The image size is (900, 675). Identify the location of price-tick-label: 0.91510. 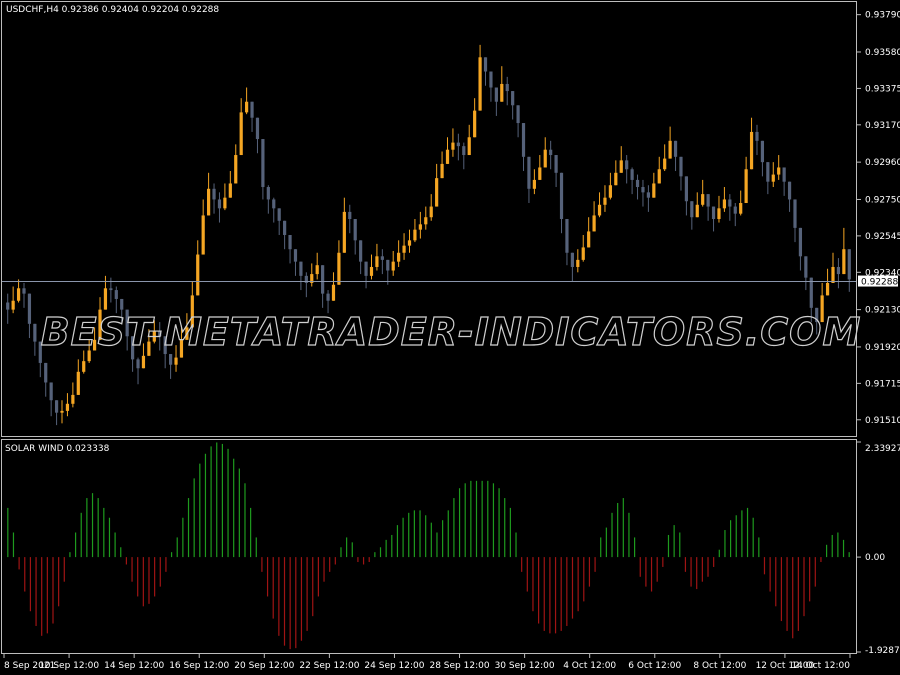
(882, 421).